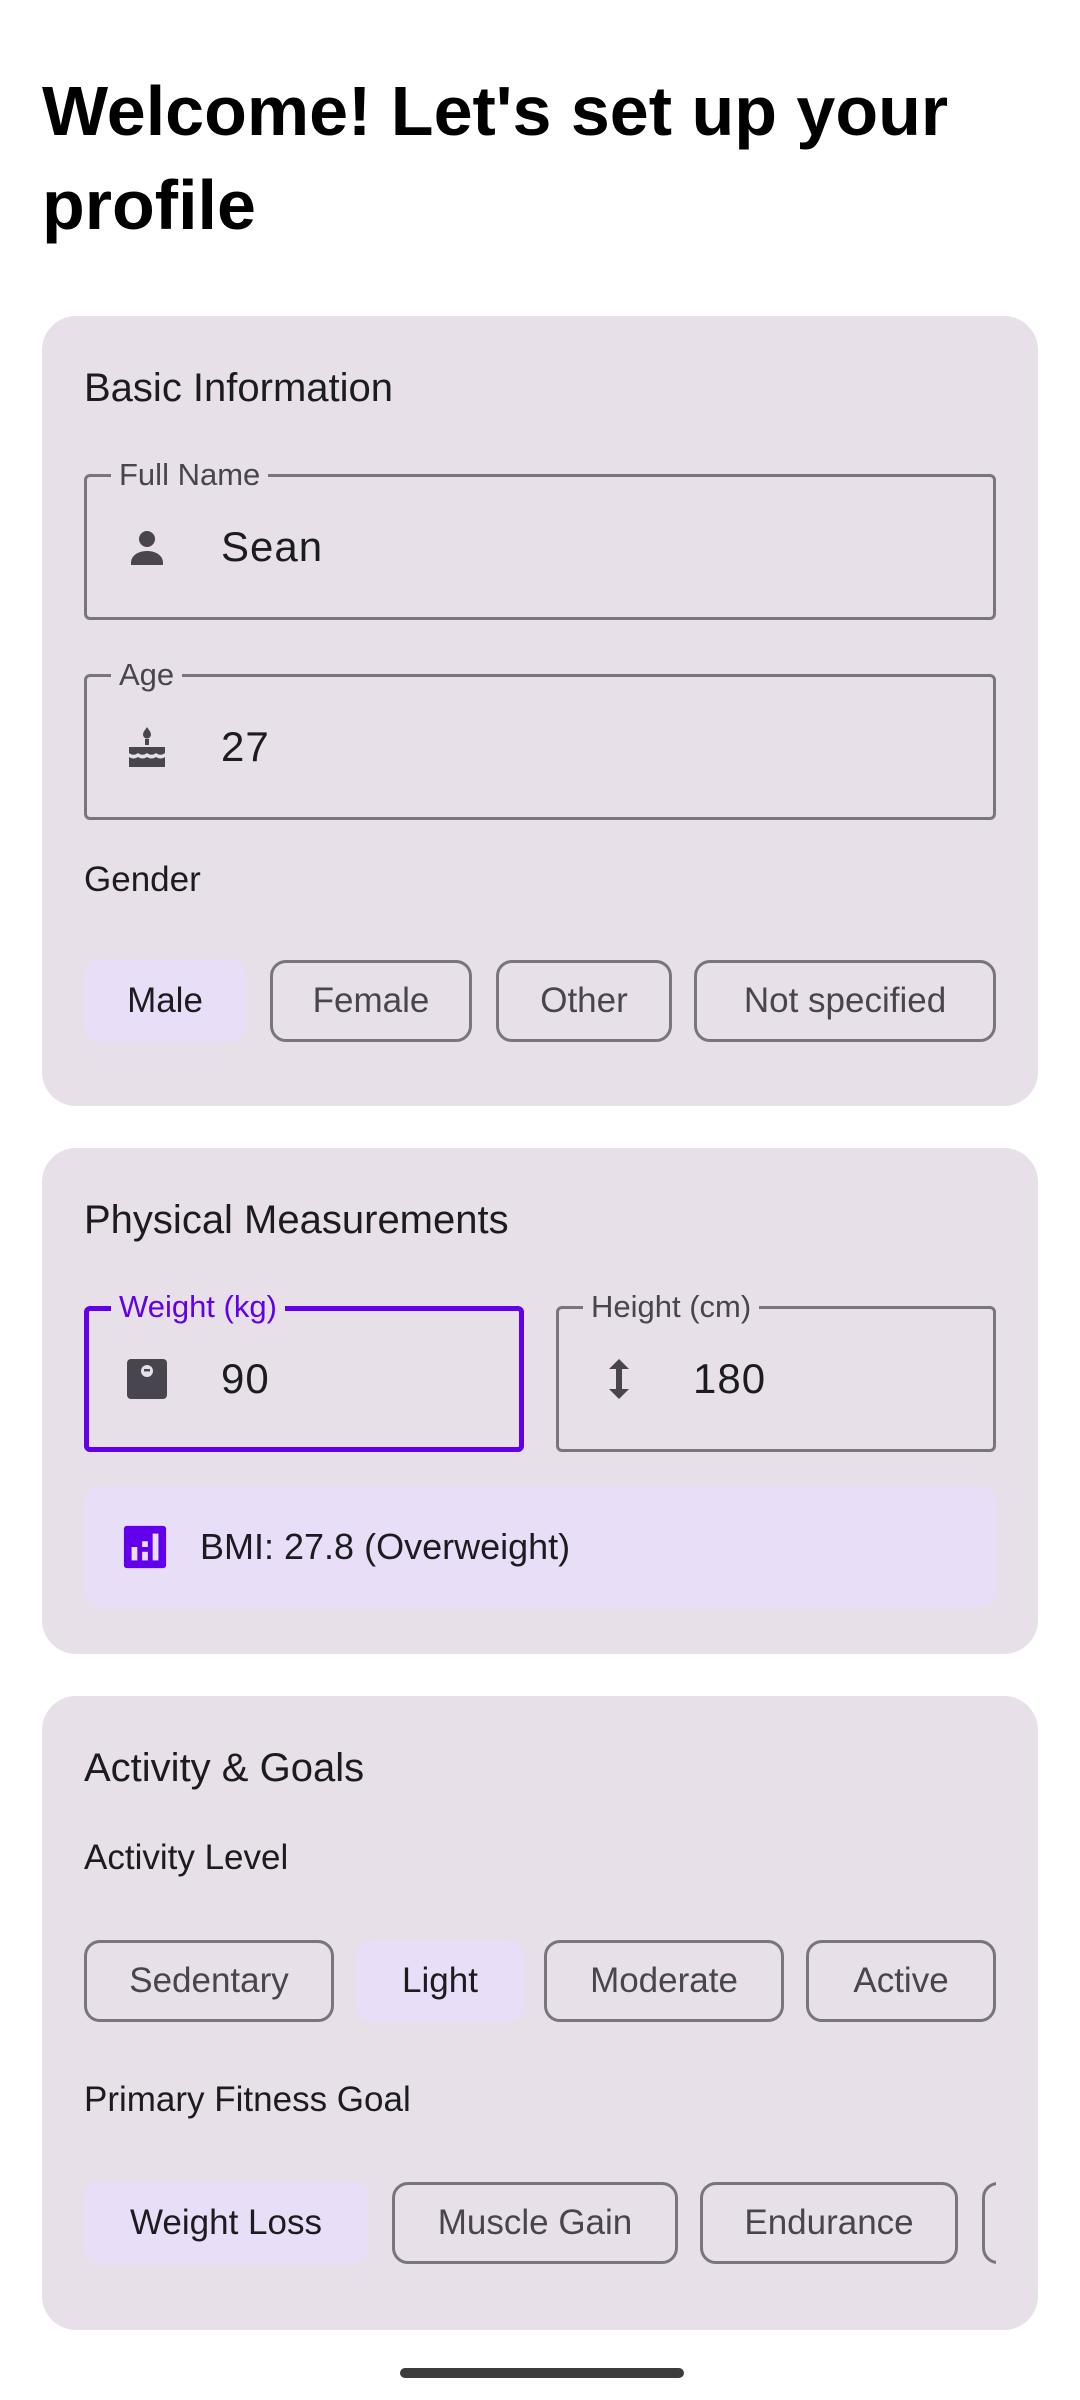 The height and width of the screenshot is (2400, 1080). I want to click on activity-chip-sedentary: Sedentary, so click(209, 1981).